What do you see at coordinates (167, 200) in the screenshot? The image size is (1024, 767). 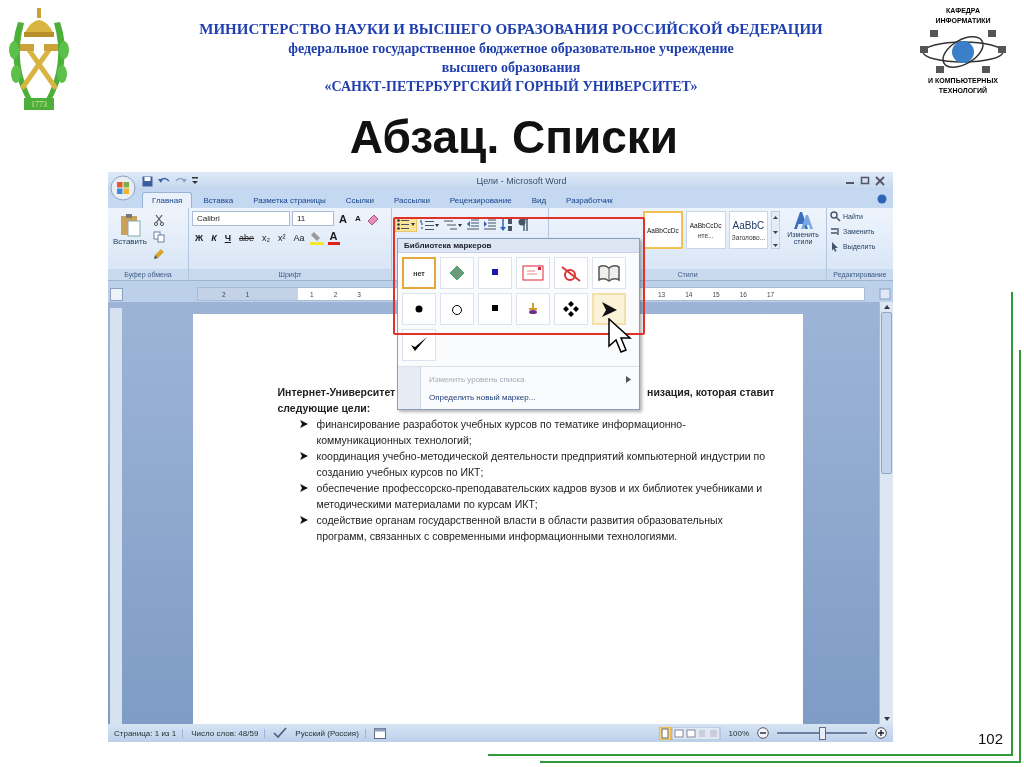 I see `ribbon-tab: Главная` at bounding box center [167, 200].